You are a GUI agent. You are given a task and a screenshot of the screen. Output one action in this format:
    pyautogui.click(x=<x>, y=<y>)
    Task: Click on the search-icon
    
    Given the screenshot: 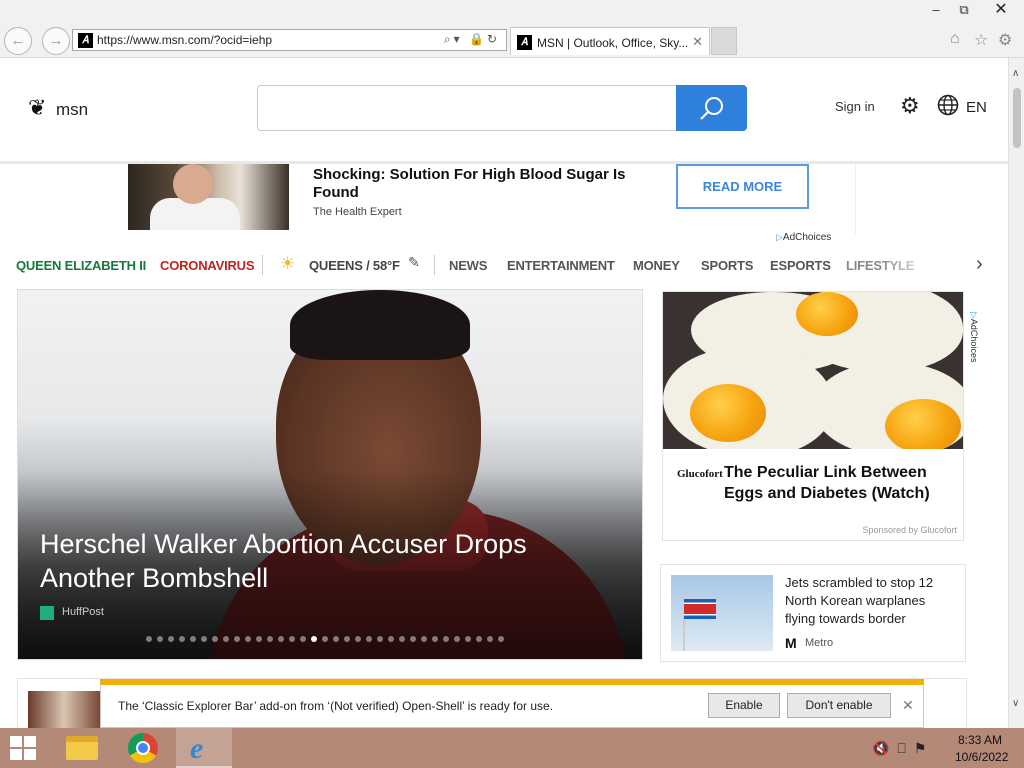 What is the action you would take?
    pyautogui.click(x=711, y=108)
    